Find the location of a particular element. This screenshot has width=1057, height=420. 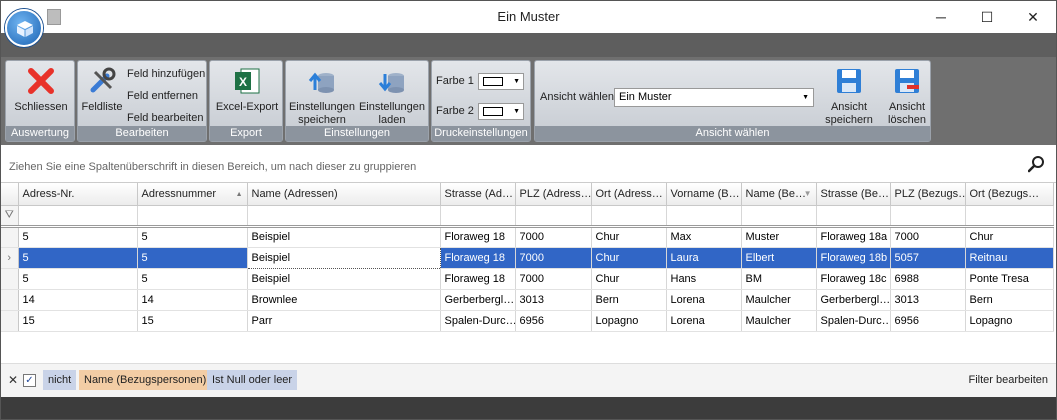

filter-chip-operator: Ist Null oder leer is located at coordinates (252, 380).